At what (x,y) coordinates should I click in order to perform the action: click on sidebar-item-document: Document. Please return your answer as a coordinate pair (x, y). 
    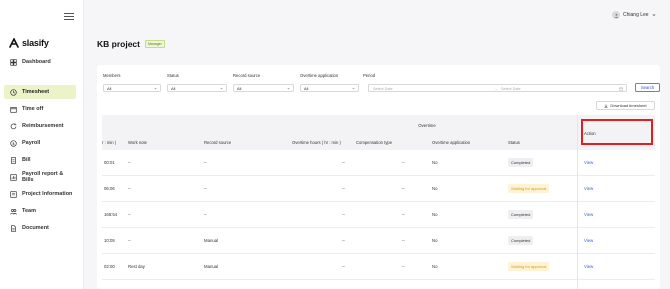
    Looking at the image, I should click on (40, 228).